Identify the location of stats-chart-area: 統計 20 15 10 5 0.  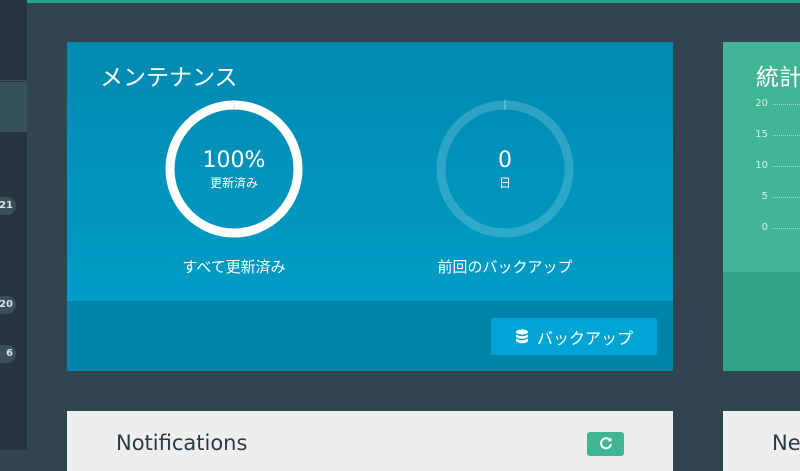
(761, 157).